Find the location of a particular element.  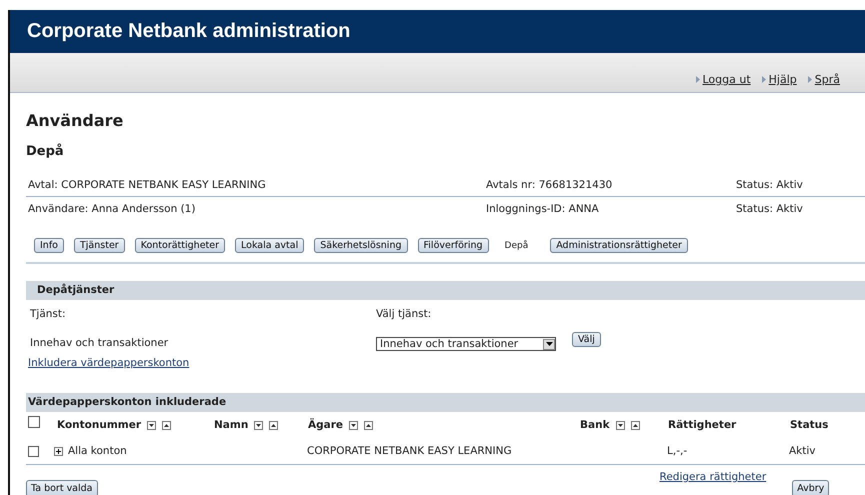

tab: Filöverföring is located at coordinates (453, 245).